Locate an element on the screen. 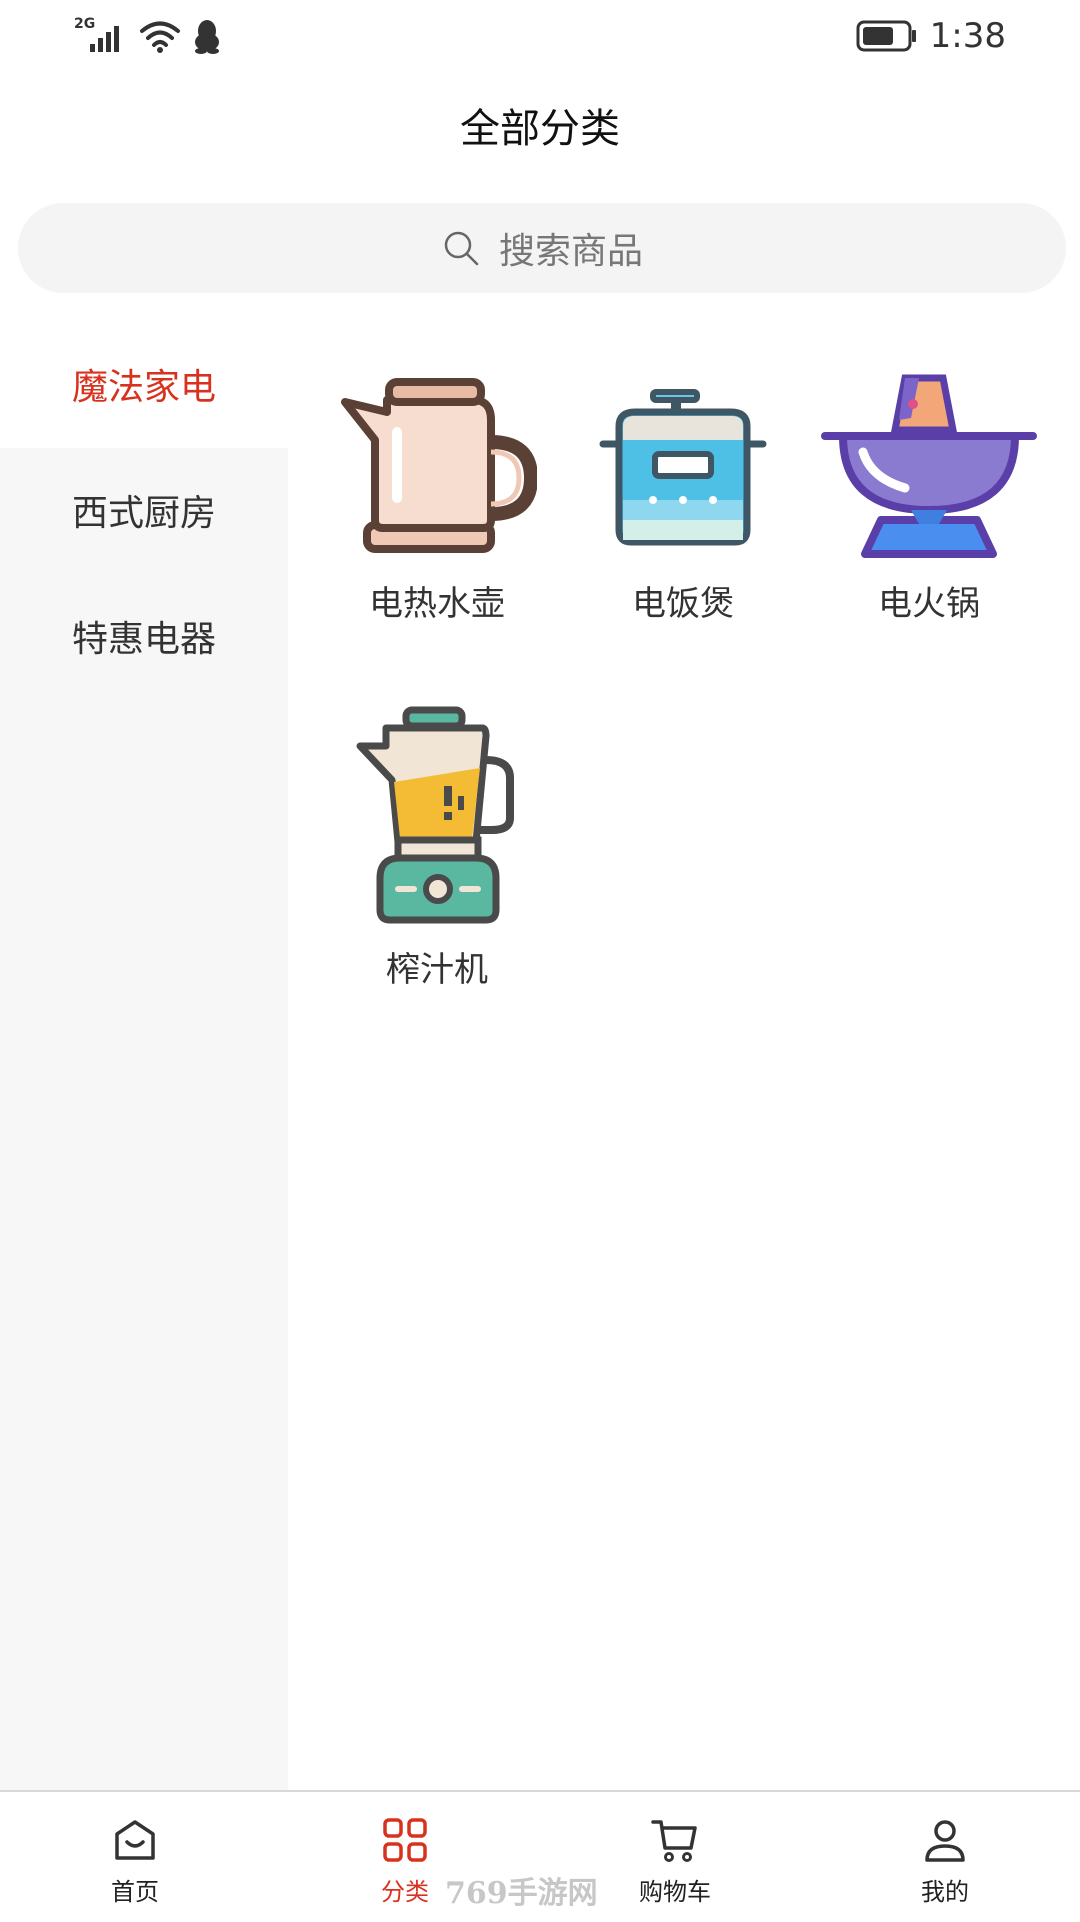  cart-icon is located at coordinates (674, 1841).